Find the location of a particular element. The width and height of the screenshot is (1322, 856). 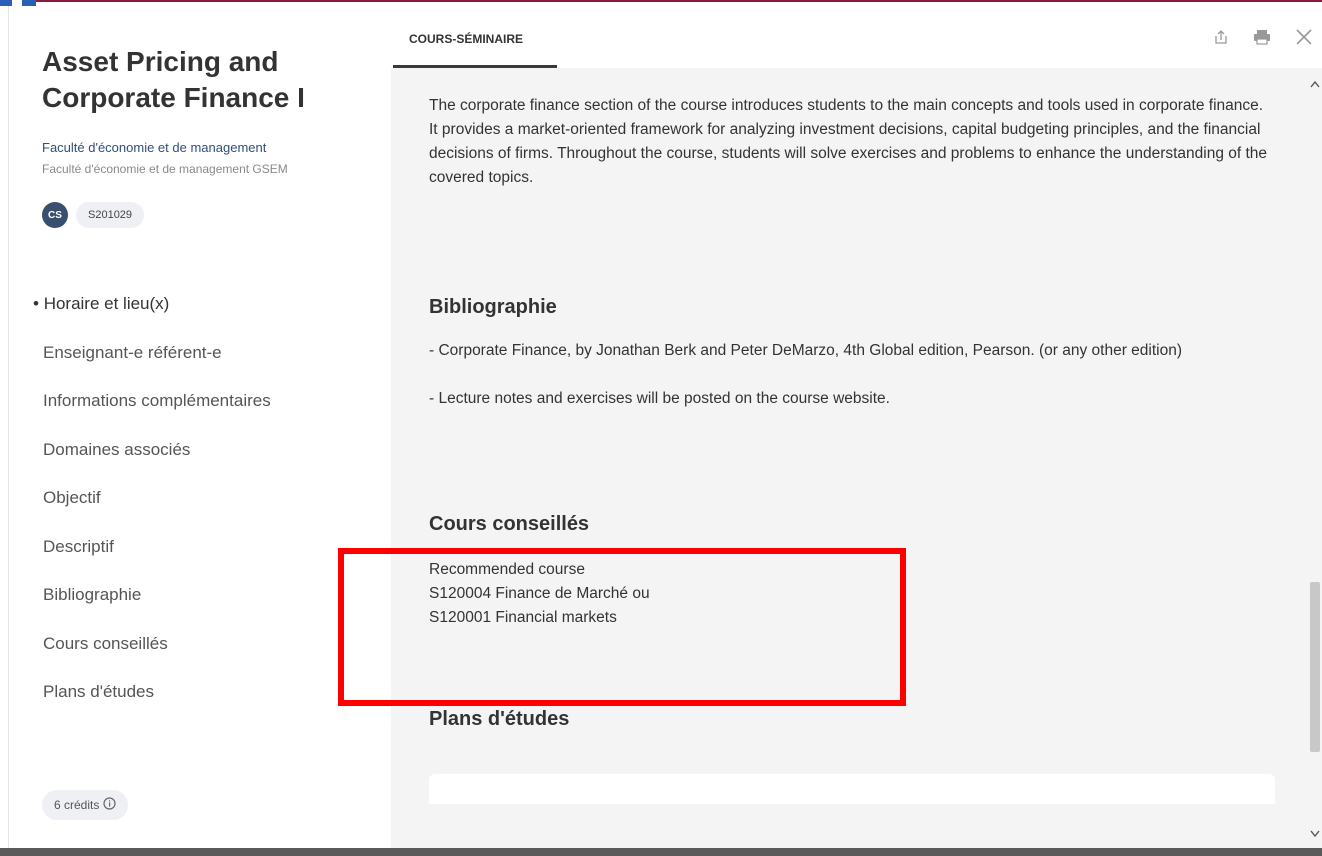

print-icon is located at coordinates (1262, 39).